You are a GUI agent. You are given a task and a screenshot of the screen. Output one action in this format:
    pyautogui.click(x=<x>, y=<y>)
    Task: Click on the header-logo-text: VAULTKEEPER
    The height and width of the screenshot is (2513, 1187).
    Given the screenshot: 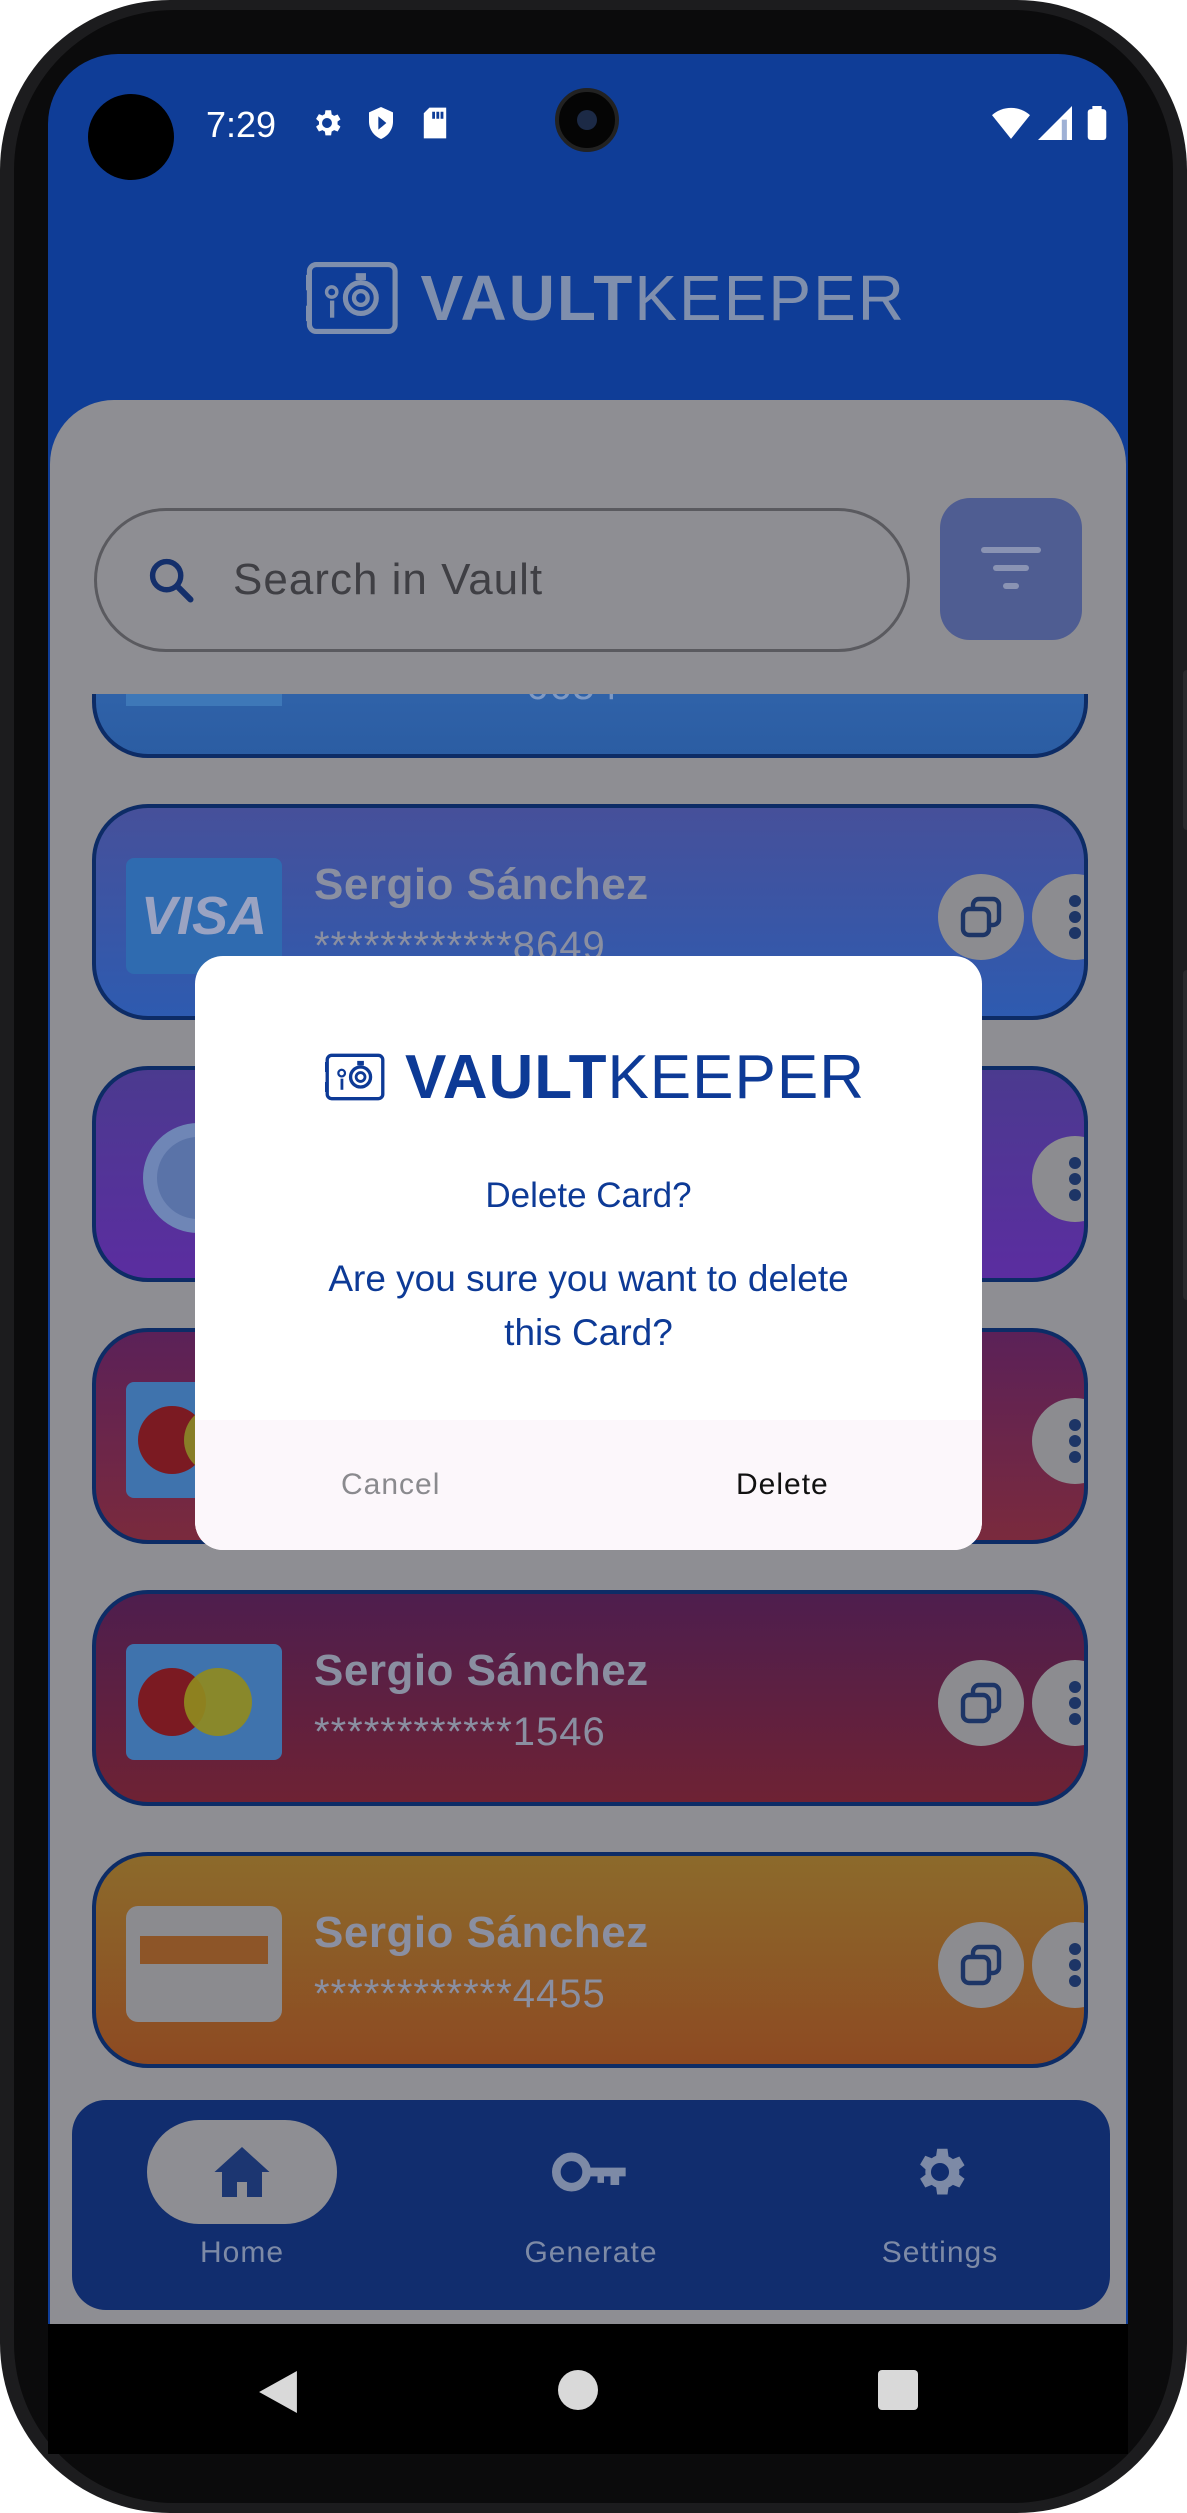 What is the action you would take?
    pyautogui.click(x=663, y=298)
    